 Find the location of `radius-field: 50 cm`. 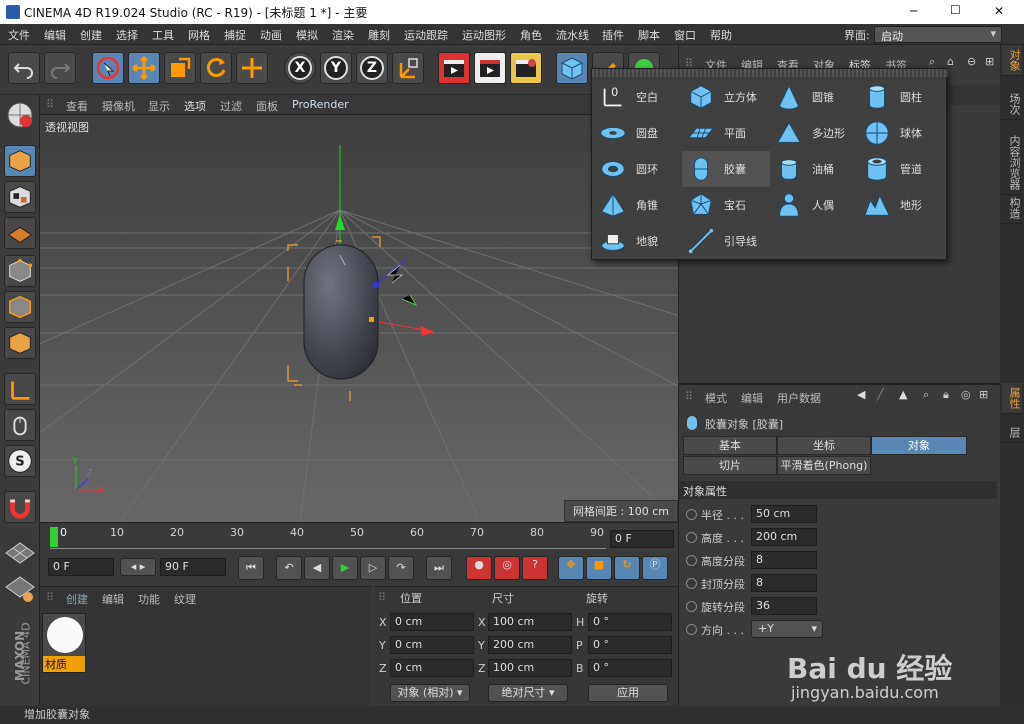

radius-field: 50 cm is located at coordinates (784, 514).